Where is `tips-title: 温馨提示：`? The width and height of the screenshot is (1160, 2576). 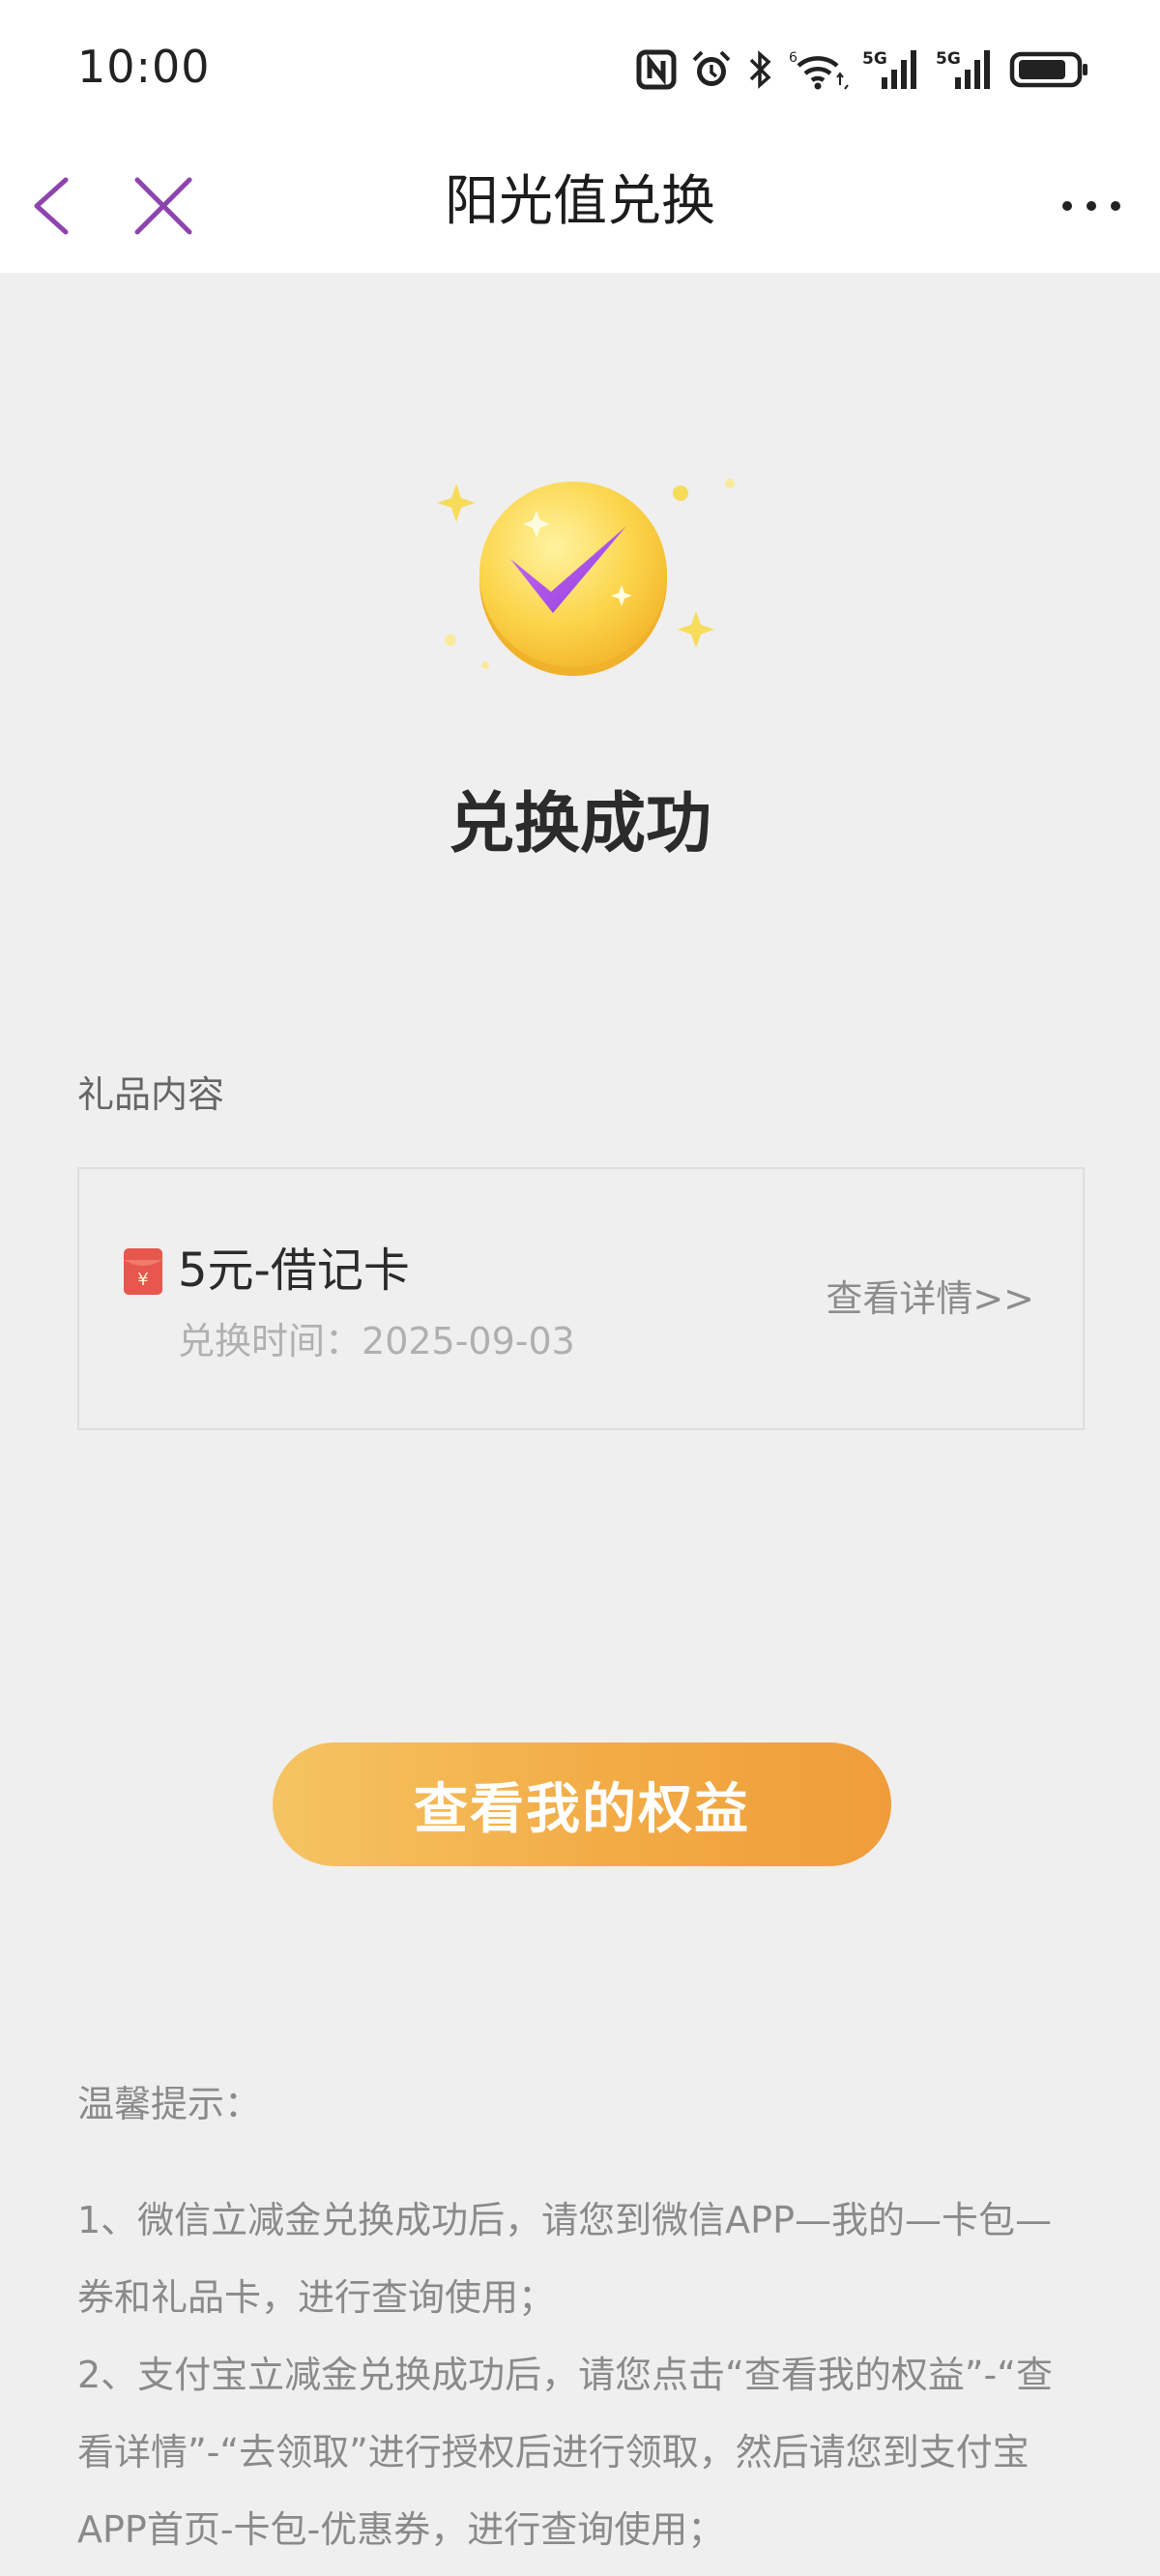
tips-title: 温馨提示： is located at coordinates (170, 2104).